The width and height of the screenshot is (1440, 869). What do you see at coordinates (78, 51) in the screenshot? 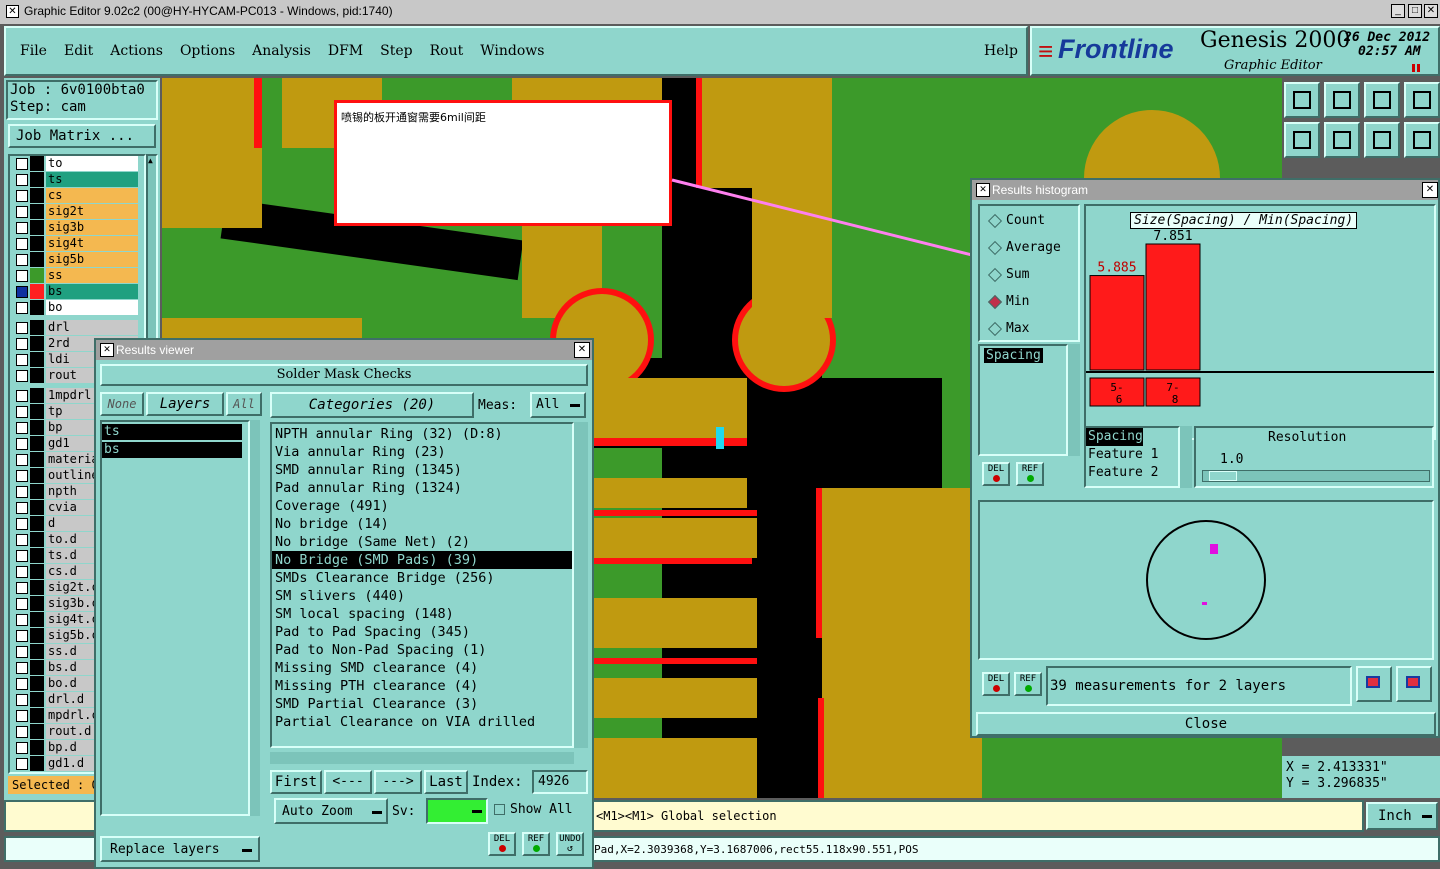
I see `menu-item-edit: Edit` at bounding box center [78, 51].